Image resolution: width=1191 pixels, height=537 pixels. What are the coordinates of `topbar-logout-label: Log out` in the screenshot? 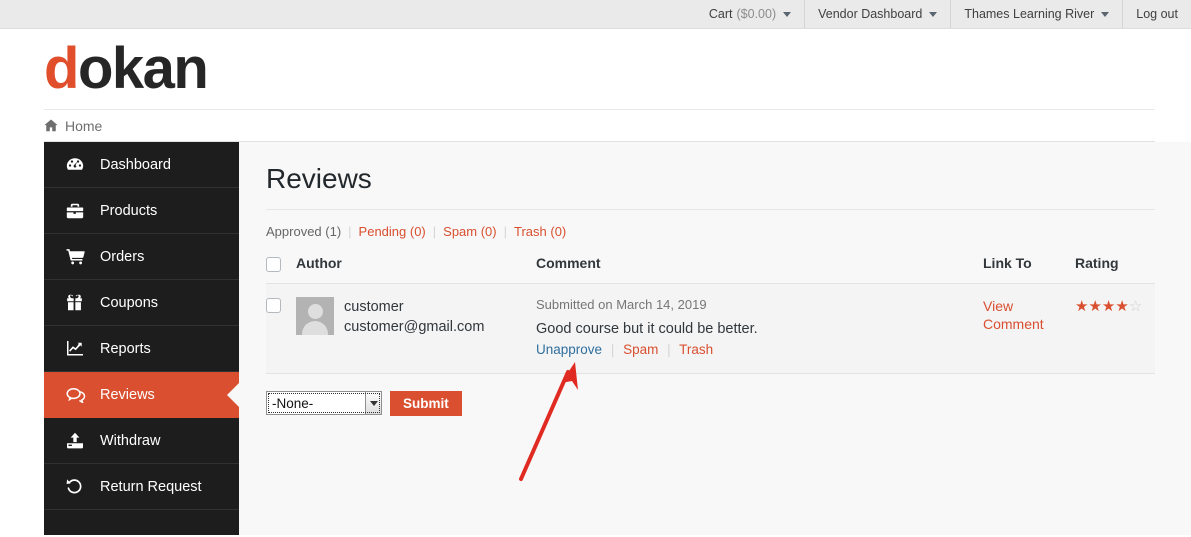 It's located at (1157, 14).